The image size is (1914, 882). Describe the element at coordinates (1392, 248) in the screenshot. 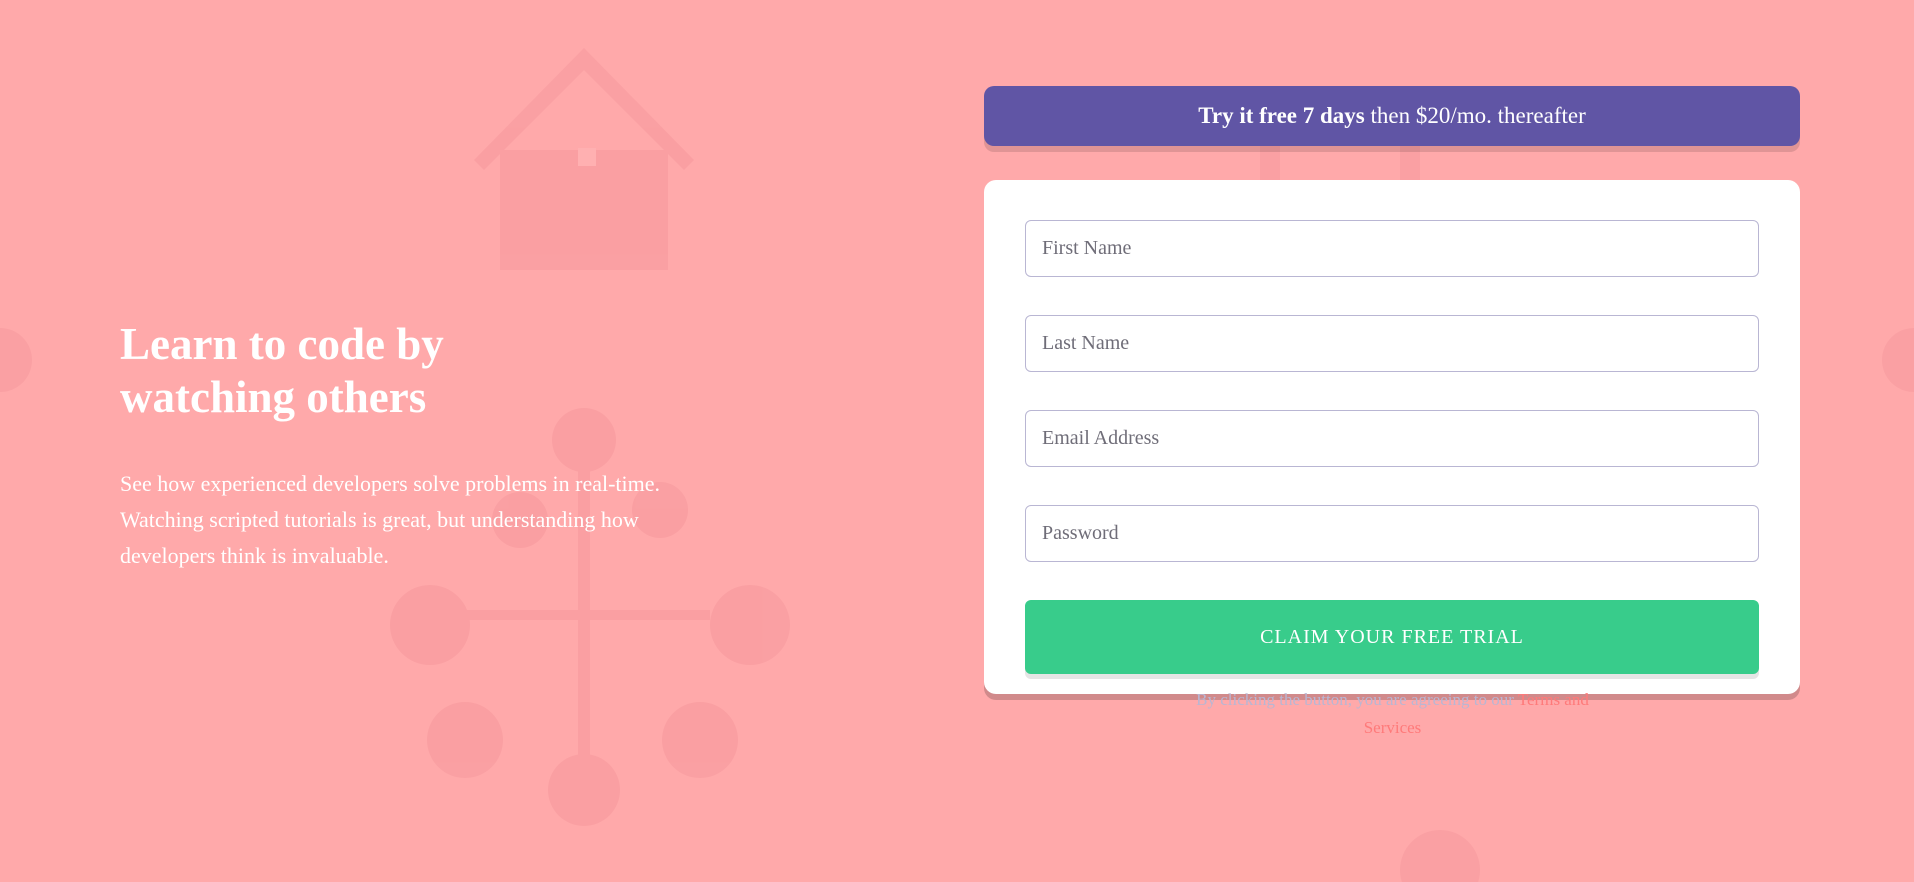

I see `first-name-field` at that location.